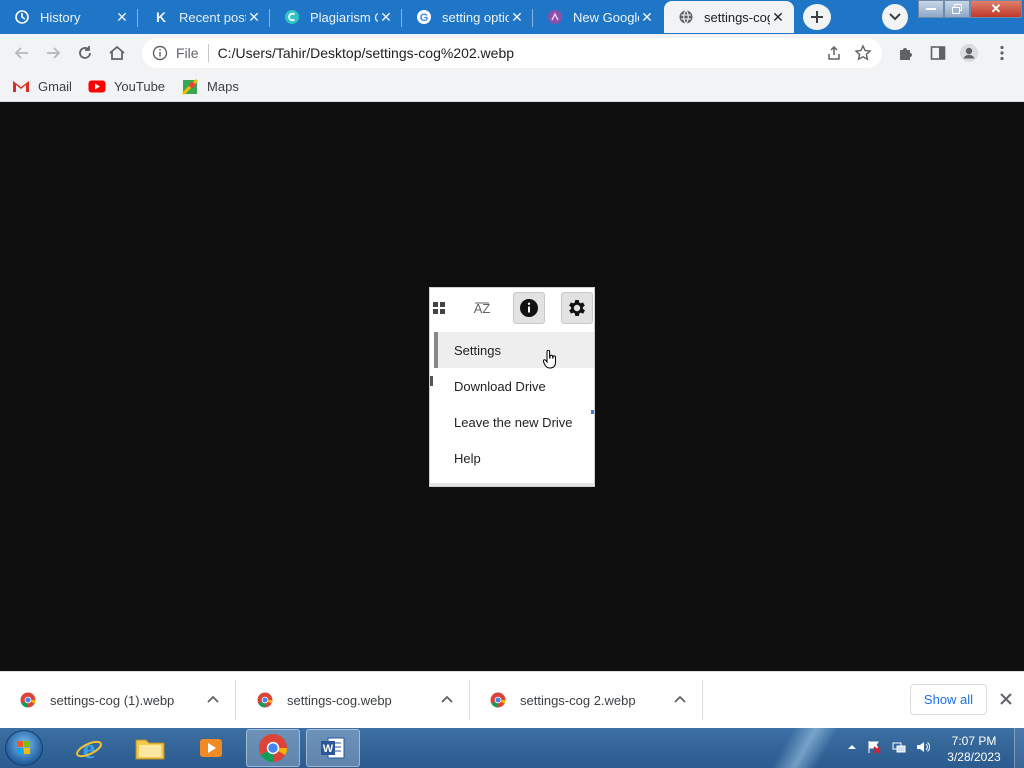 The width and height of the screenshot is (1024, 768). Describe the element at coordinates (1006, 699) in the screenshot. I see `close-icon` at that location.